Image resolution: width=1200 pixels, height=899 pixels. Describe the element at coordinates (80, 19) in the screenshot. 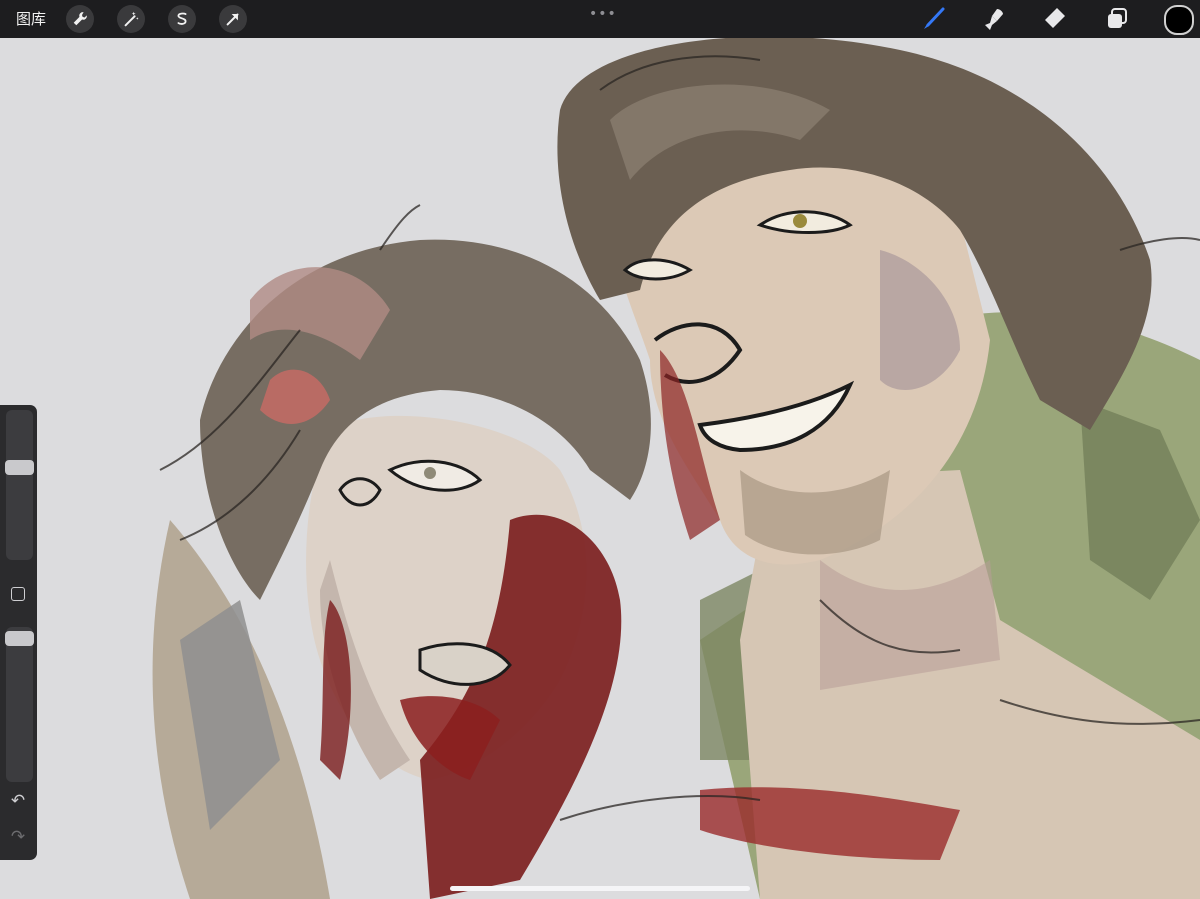

I see `wrench-icon` at that location.